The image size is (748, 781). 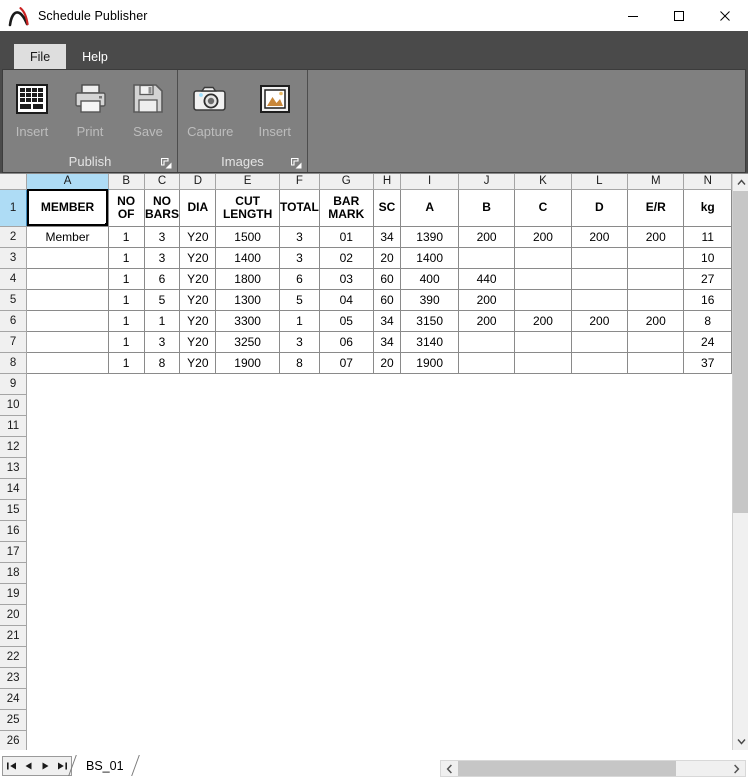 I want to click on cell-a18, so click(x=67, y=572).